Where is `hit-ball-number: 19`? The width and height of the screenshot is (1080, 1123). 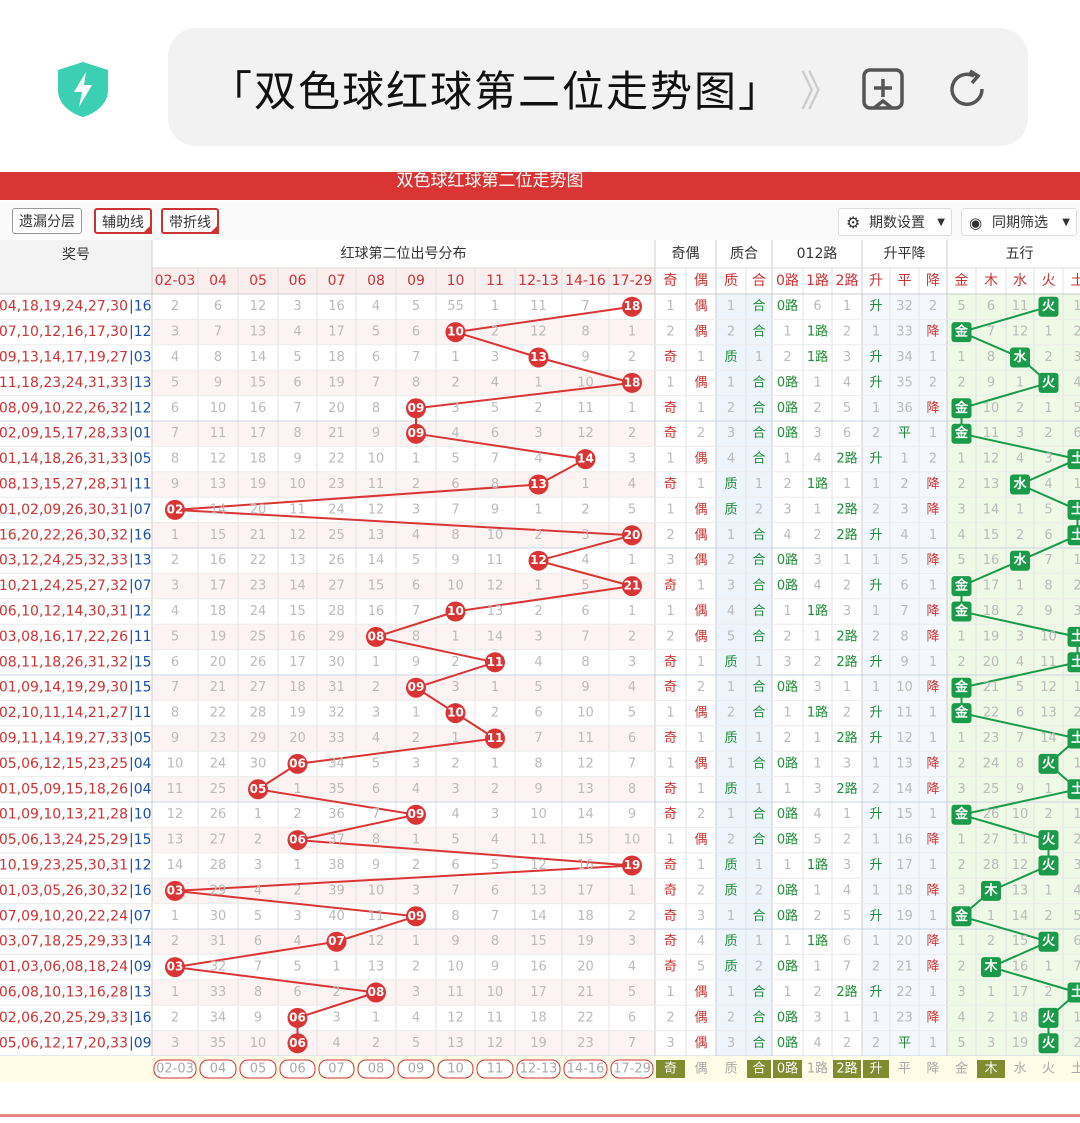 hit-ball-number: 19 is located at coordinates (632, 865).